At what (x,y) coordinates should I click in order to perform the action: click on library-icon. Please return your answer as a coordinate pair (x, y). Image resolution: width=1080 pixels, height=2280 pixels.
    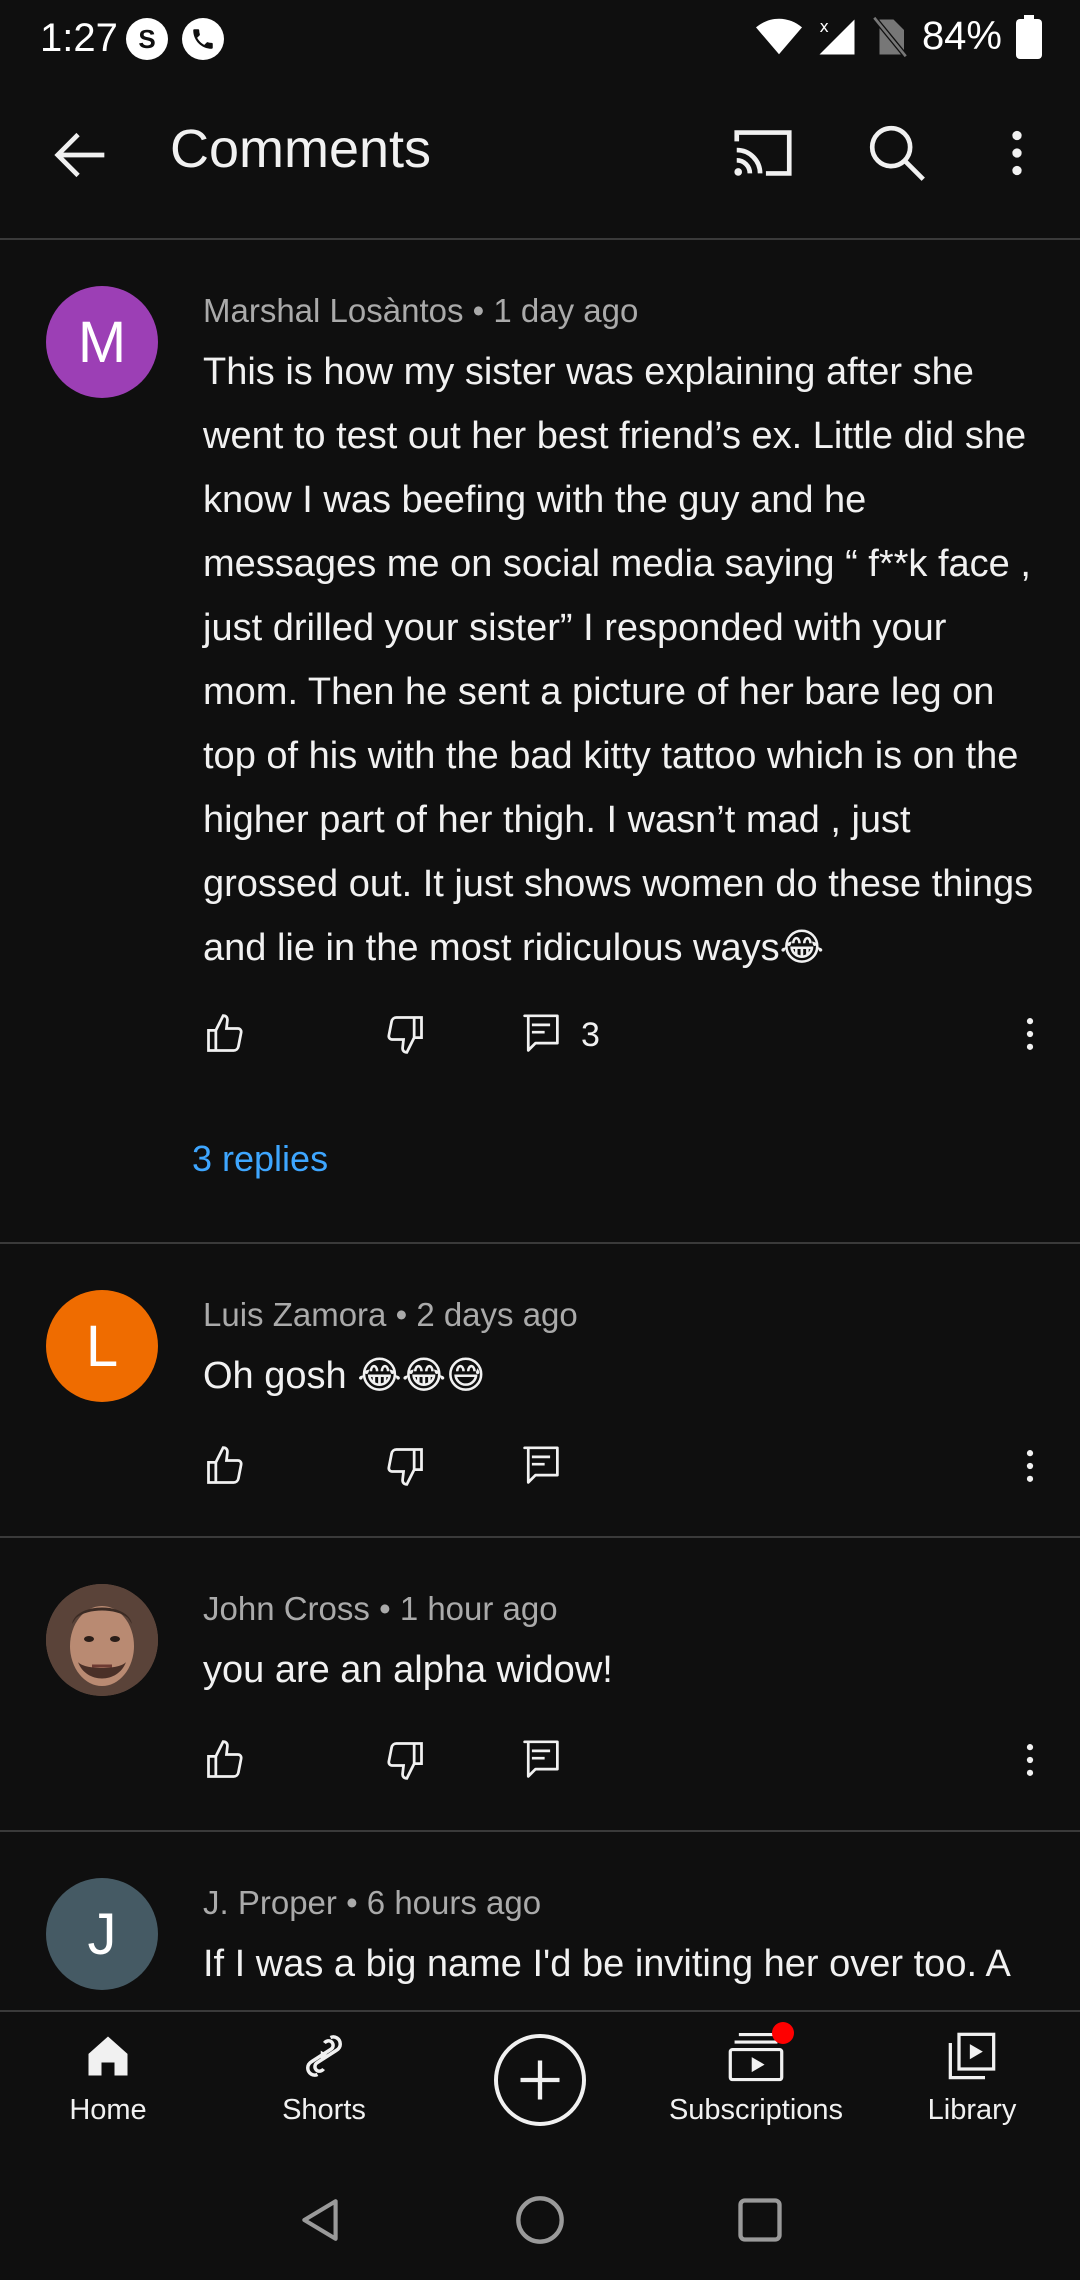
    Looking at the image, I should click on (972, 2056).